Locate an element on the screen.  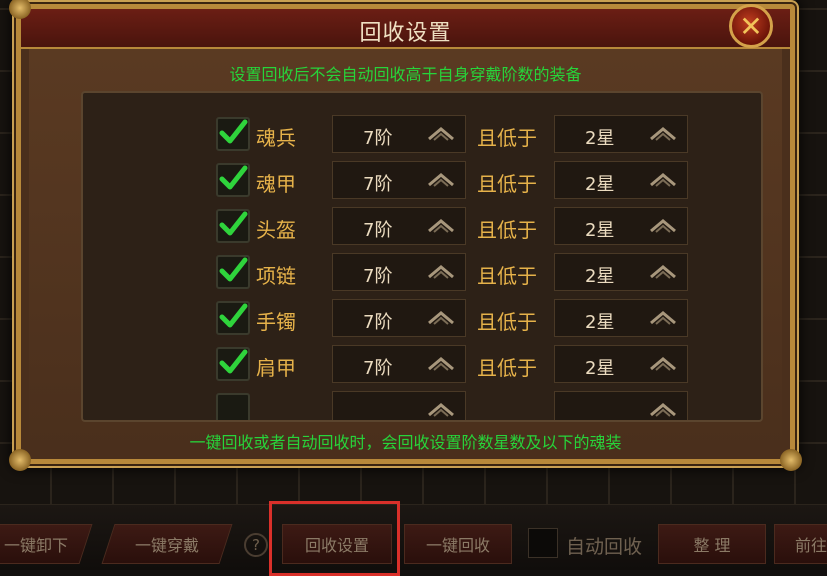
settings-row: 魂甲 7阶 且低于 2星 is located at coordinates (422, 180).